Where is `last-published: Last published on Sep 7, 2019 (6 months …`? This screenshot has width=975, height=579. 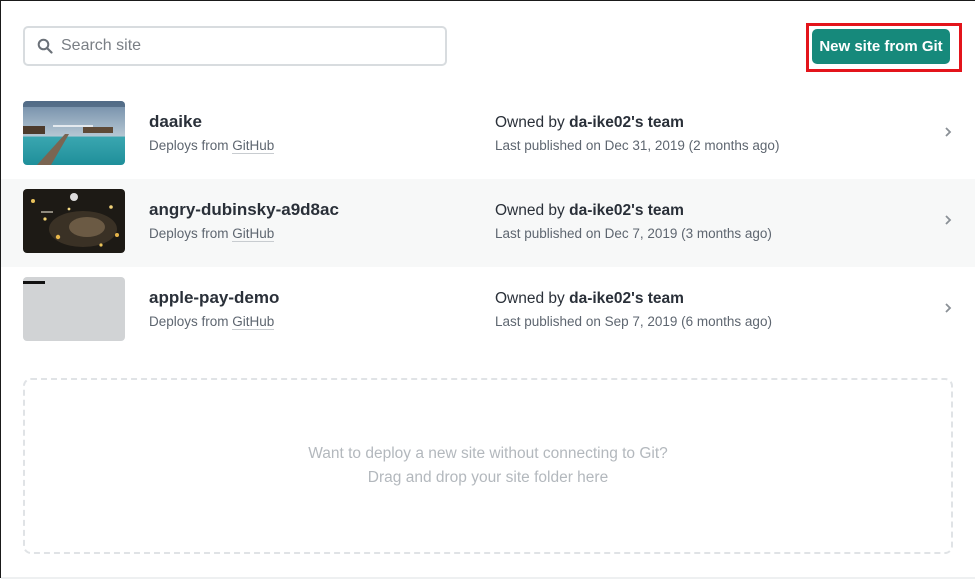
last-published: Last published on Sep 7, 2019 (6 months … is located at coordinates (633, 321).